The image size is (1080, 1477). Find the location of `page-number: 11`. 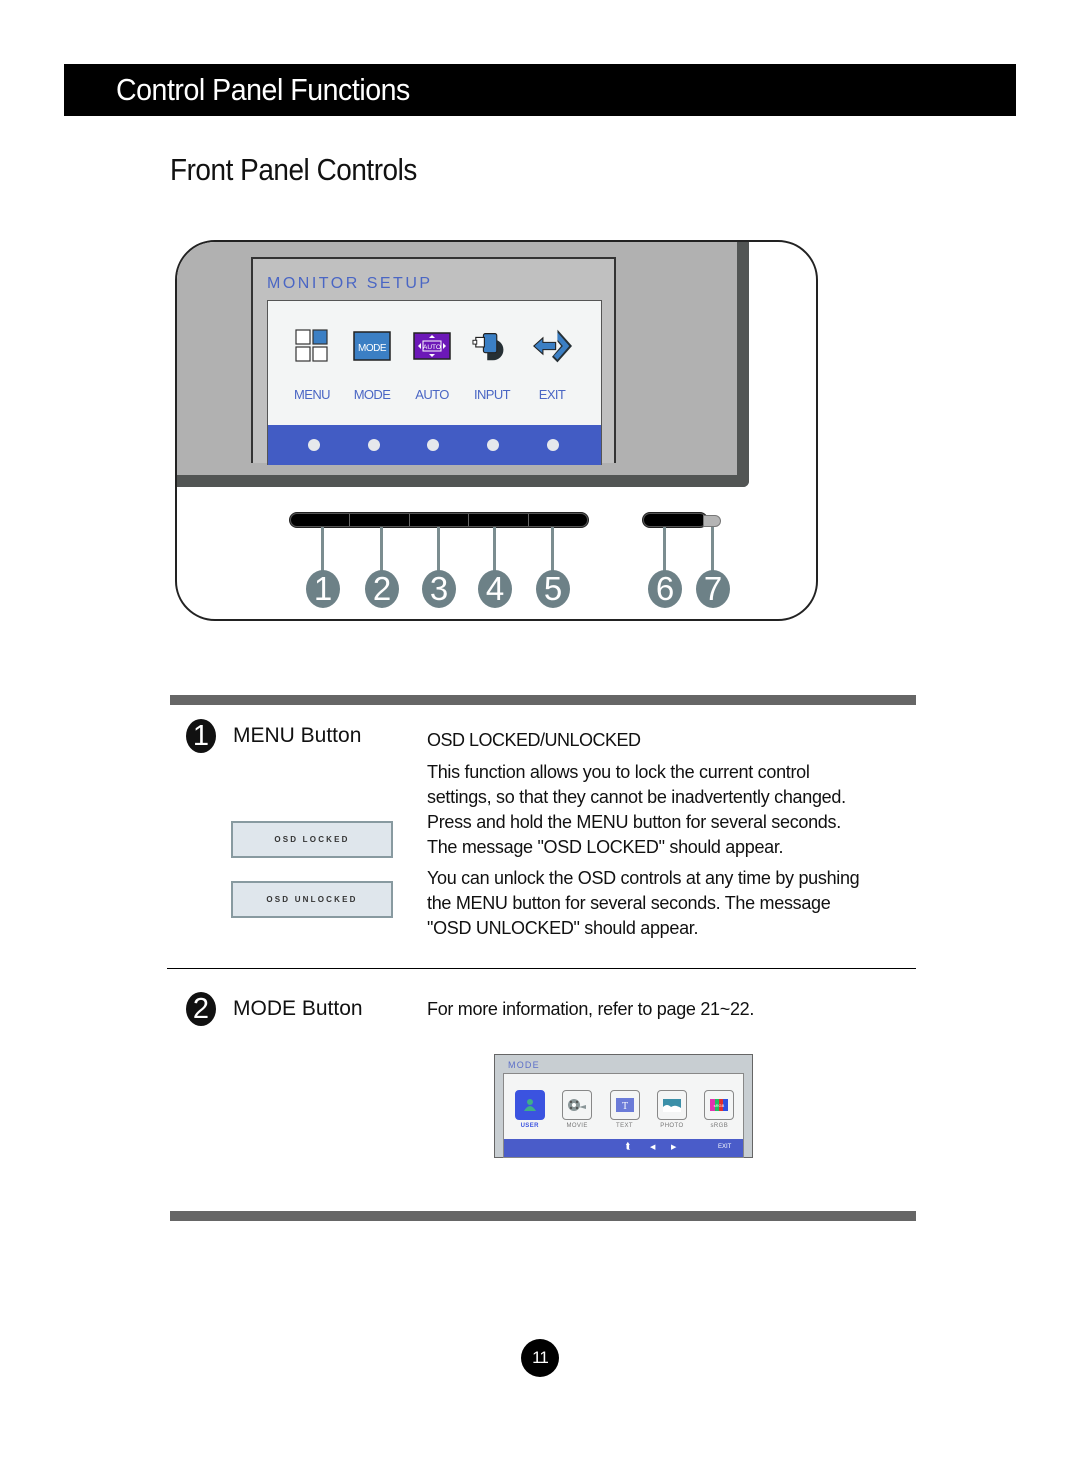

page-number: 11 is located at coordinates (540, 1358).